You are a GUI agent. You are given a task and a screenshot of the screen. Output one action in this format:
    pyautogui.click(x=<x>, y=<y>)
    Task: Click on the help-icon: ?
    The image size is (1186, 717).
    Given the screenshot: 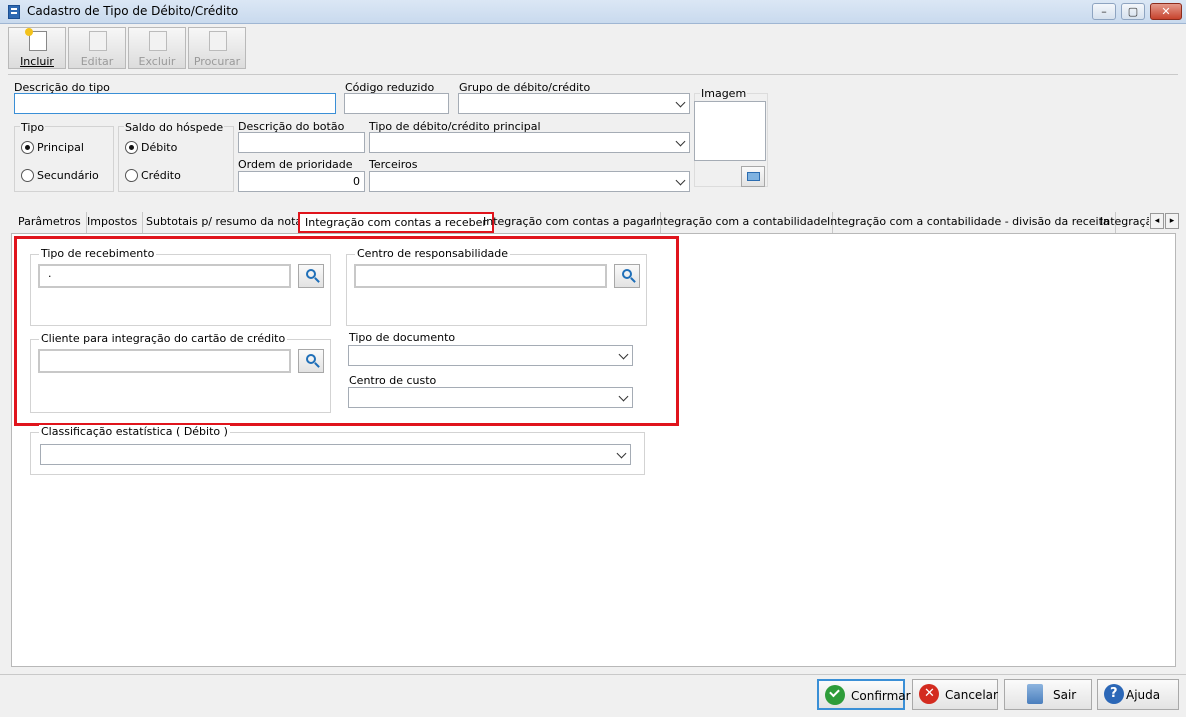 What is the action you would take?
    pyautogui.click(x=1114, y=694)
    